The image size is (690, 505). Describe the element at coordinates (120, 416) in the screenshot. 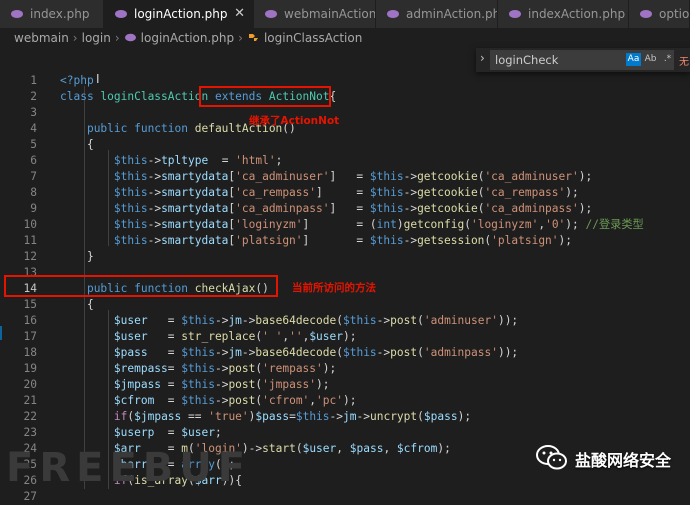

I see `code-token: if` at that location.